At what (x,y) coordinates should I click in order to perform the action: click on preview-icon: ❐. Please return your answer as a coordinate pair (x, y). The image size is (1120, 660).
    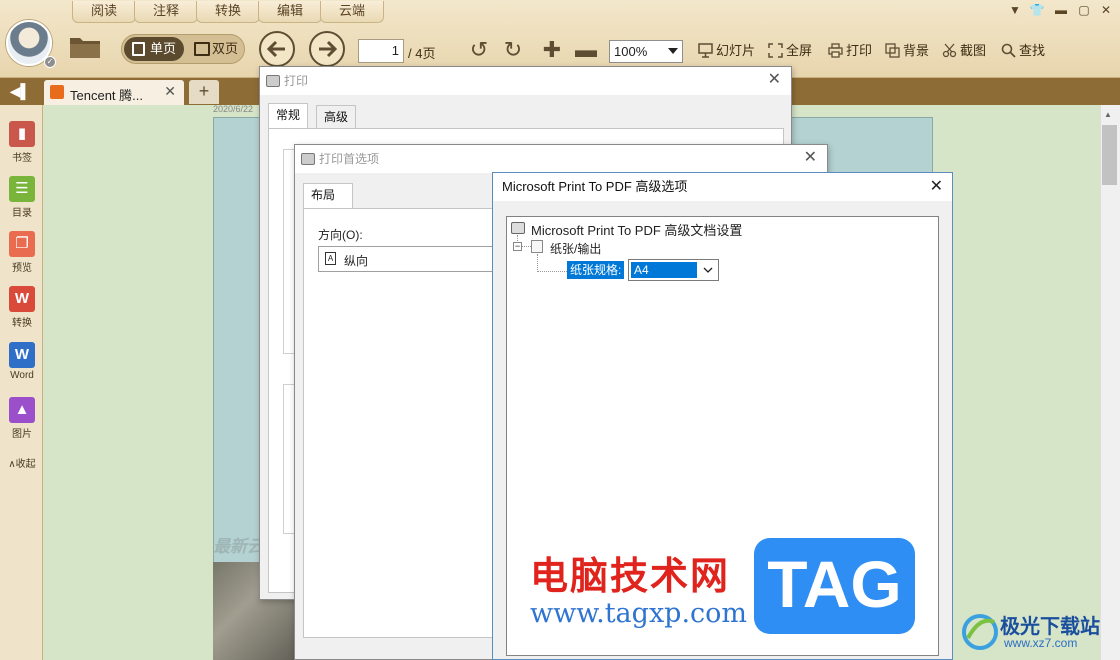
    Looking at the image, I should click on (22, 244).